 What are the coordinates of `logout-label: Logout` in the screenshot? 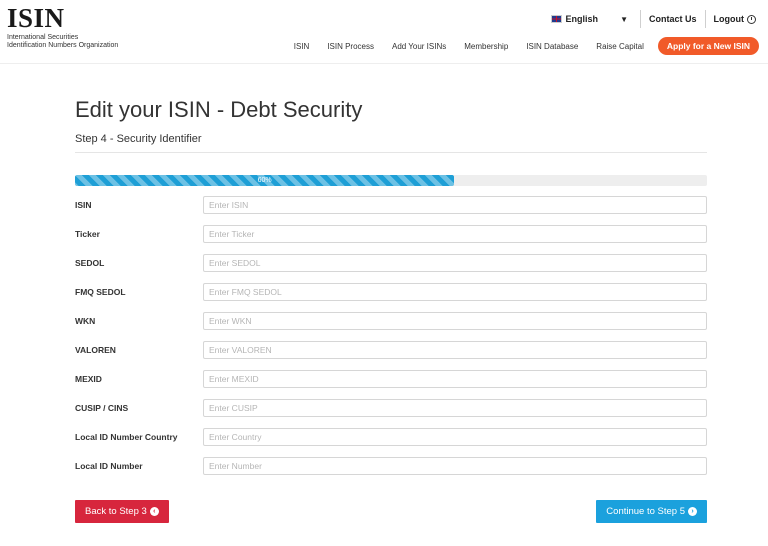 It's located at (729, 19).